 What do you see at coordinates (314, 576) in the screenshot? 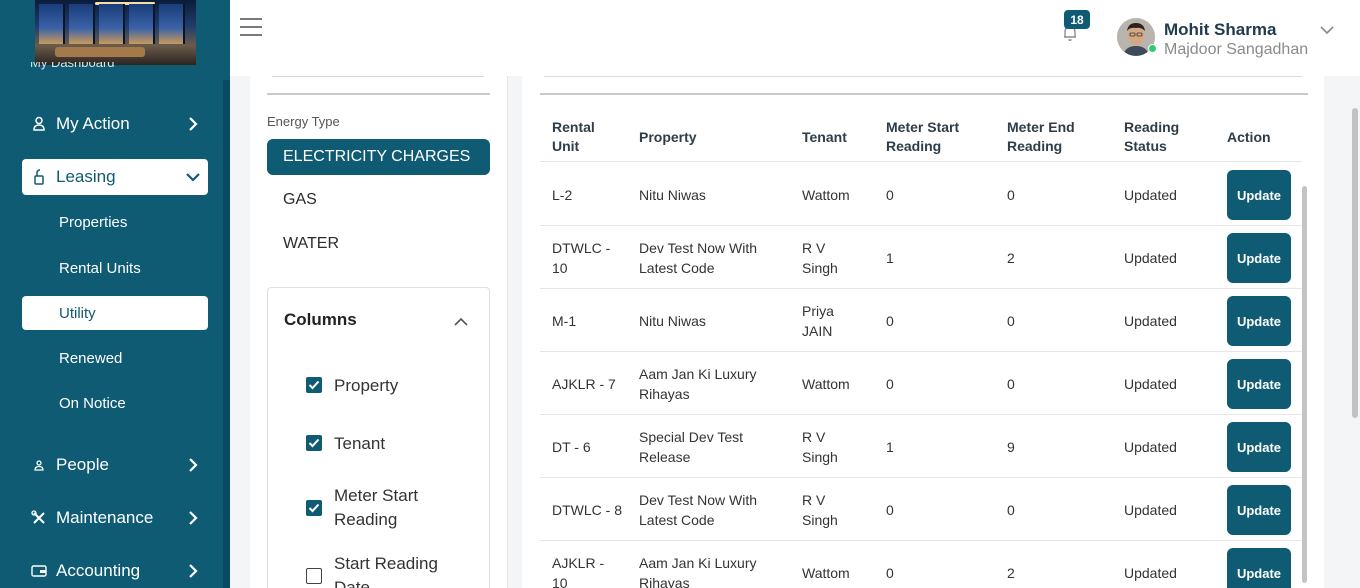
I see `checkbox-unchecked-icon` at bounding box center [314, 576].